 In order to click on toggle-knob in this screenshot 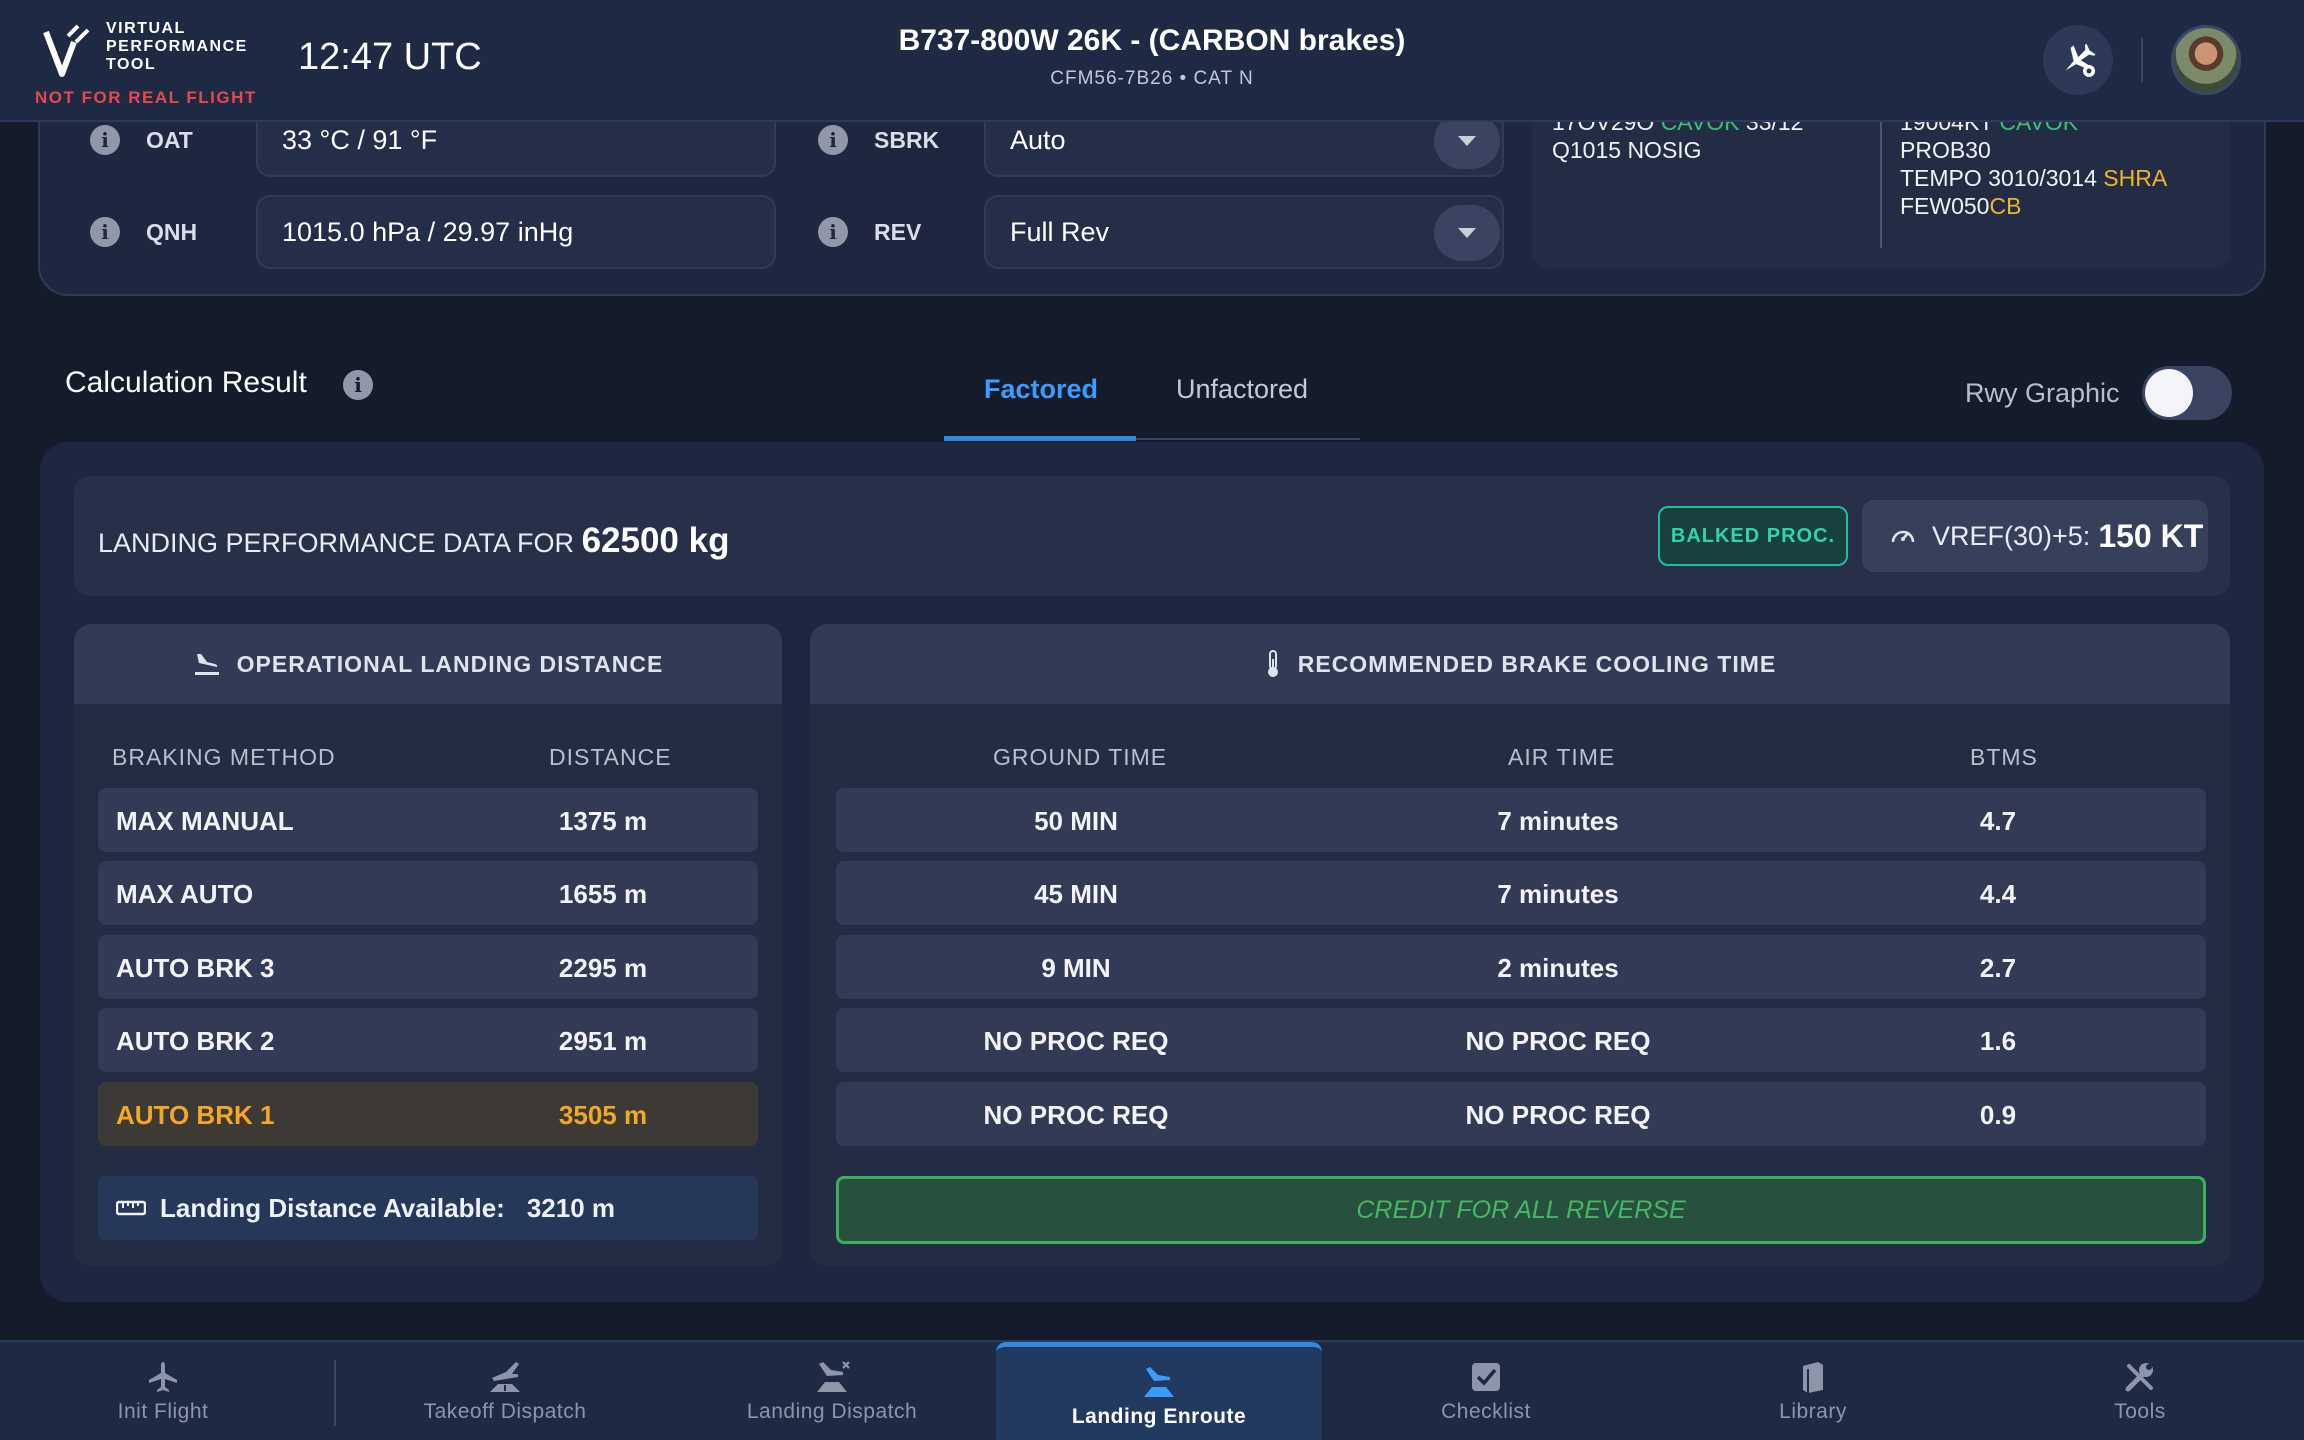, I will do `click(2169, 393)`.